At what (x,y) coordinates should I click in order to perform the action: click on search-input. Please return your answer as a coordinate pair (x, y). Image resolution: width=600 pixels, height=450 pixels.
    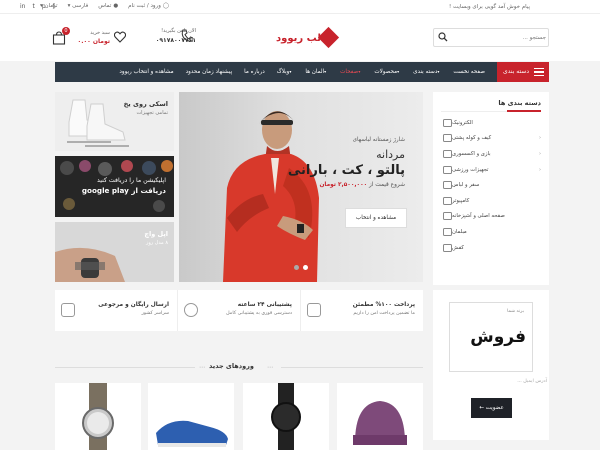
    Looking at the image, I should click on (499, 38).